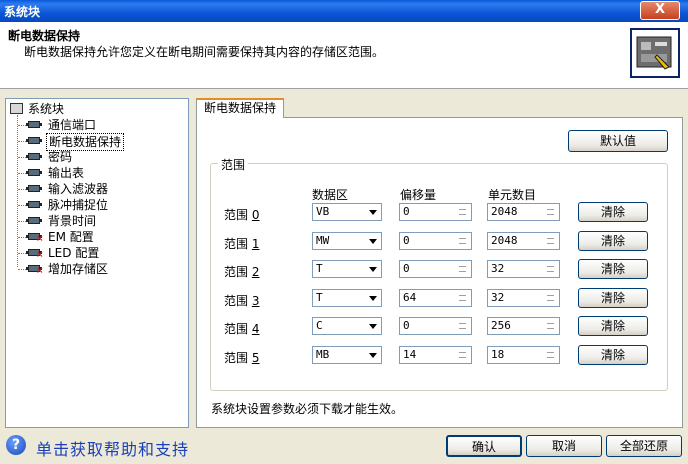  What do you see at coordinates (233, 164) in the screenshot?
I see `range-group-title: 范围` at bounding box center [233, 164].